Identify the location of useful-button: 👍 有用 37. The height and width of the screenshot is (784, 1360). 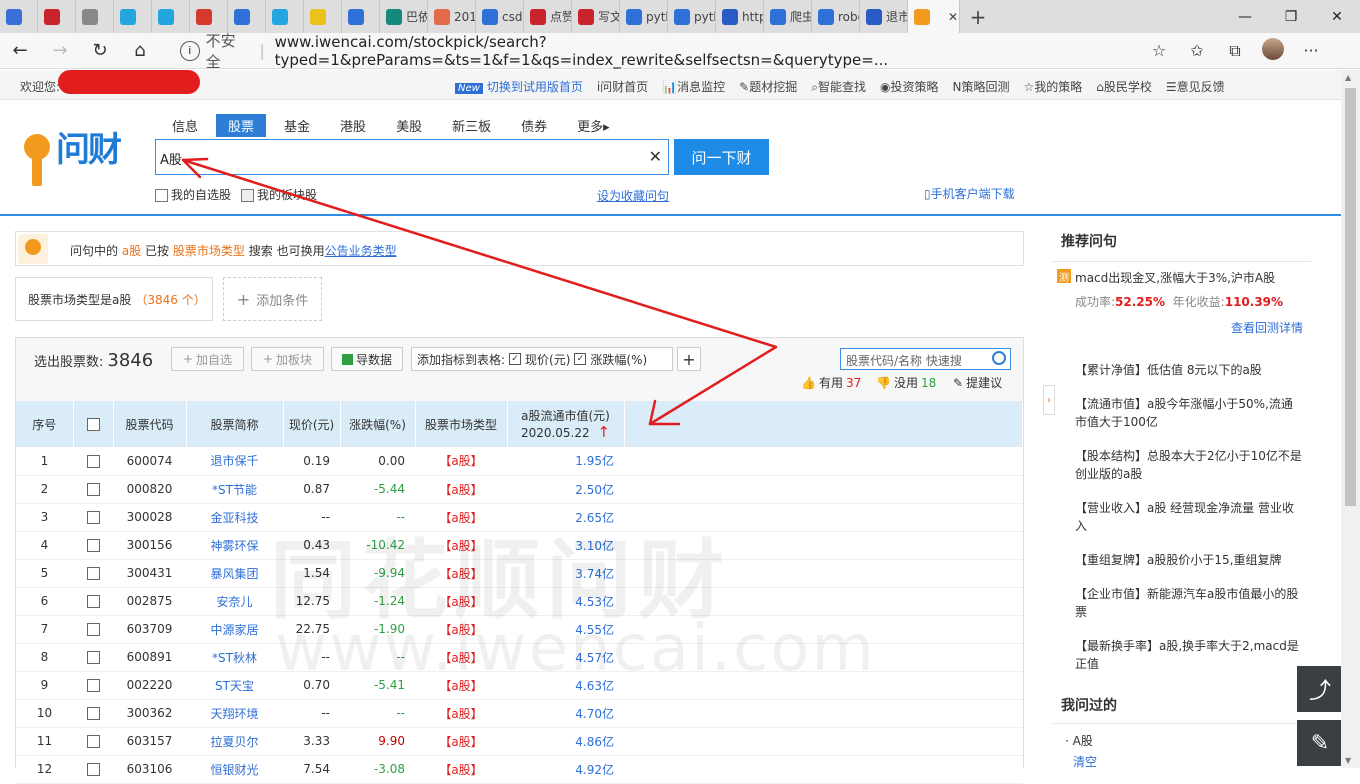
(831, 382).